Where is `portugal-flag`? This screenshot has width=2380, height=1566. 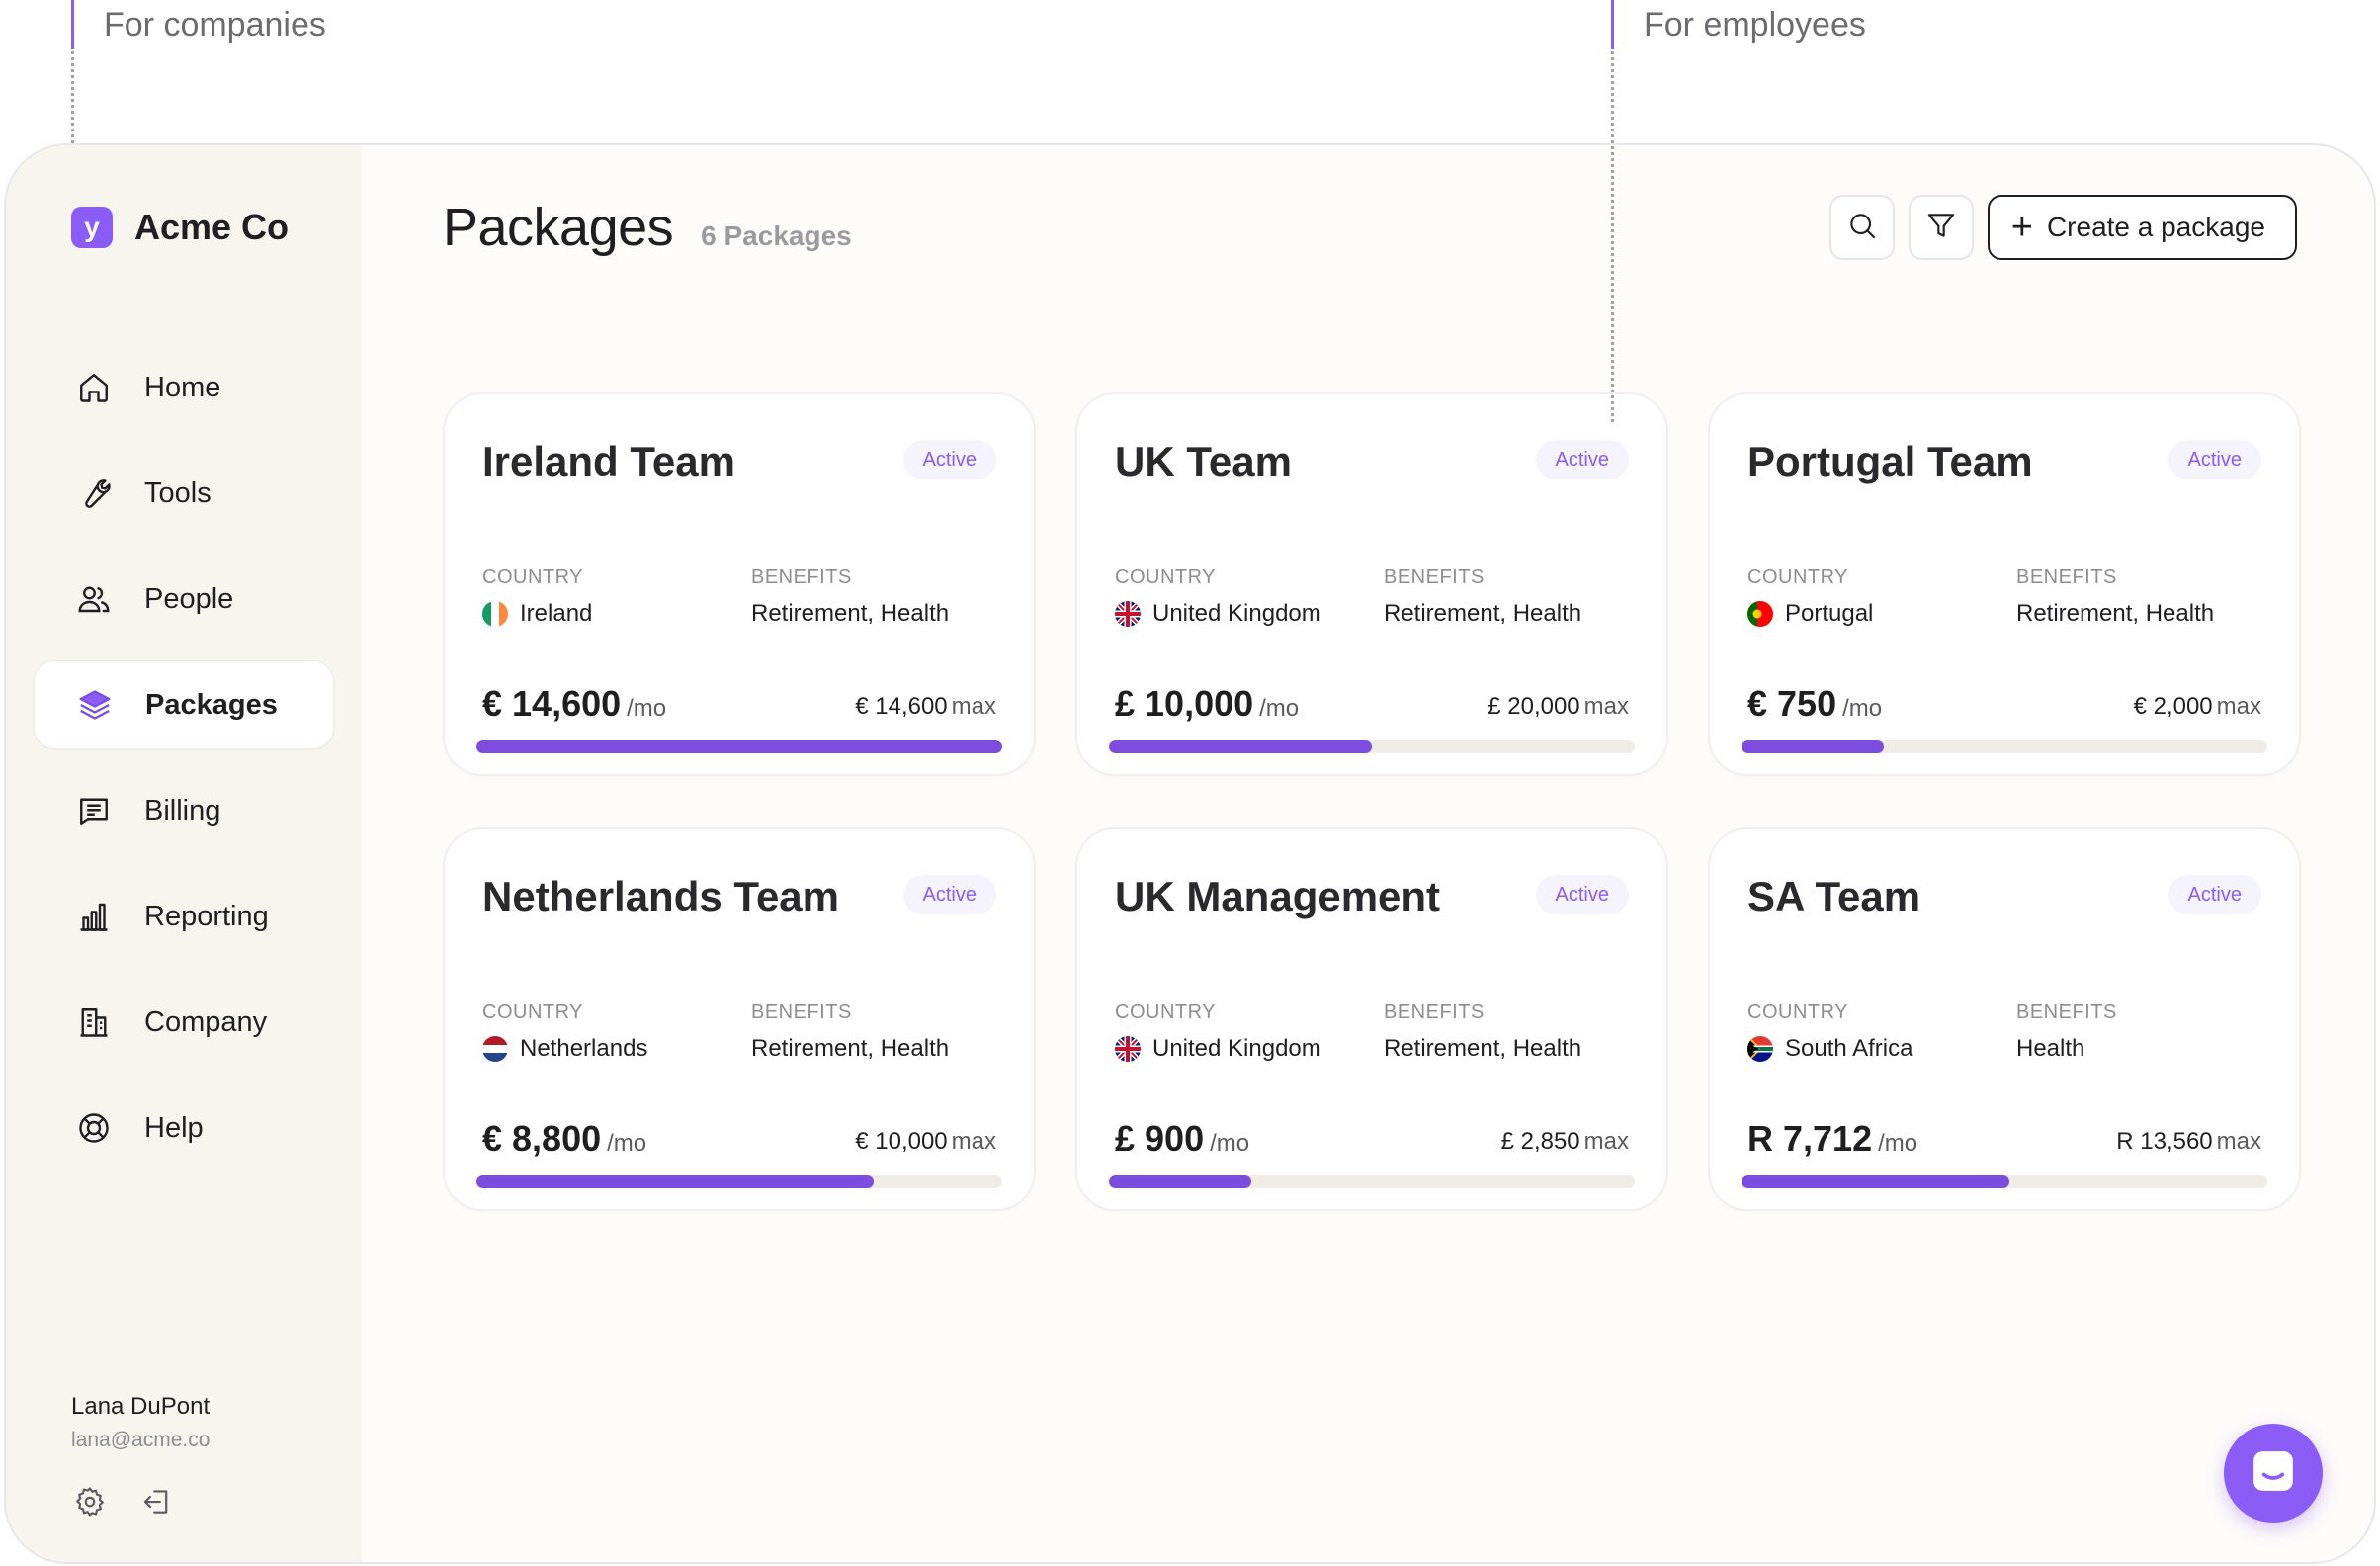 portugal-flag is located at coordinates (1760, 614).